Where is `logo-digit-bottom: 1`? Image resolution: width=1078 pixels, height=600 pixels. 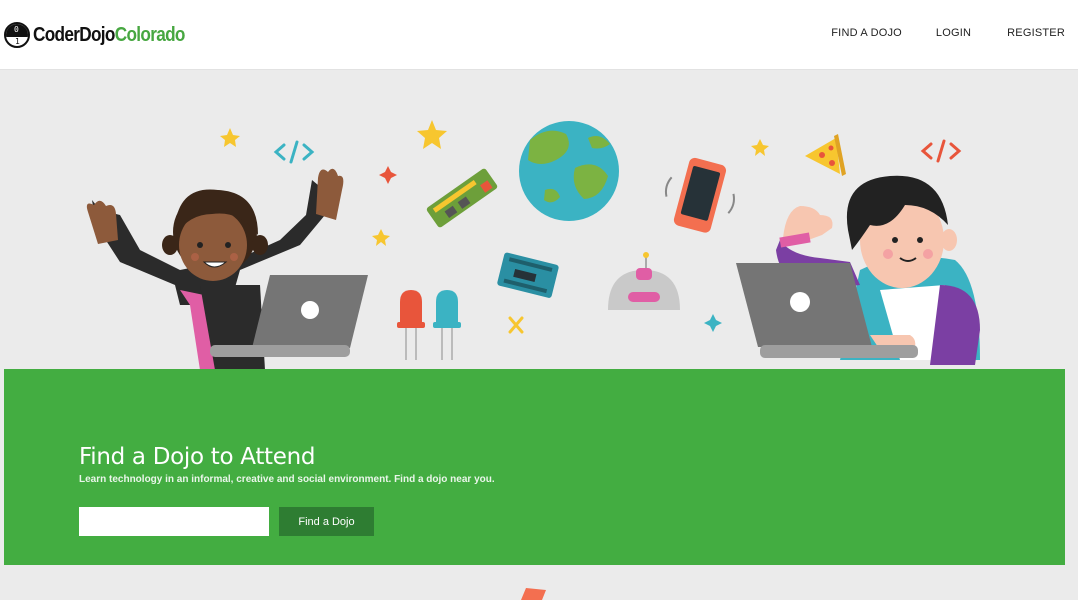
logo-digit-bottom: 1 is located at coordinates (17, 41).